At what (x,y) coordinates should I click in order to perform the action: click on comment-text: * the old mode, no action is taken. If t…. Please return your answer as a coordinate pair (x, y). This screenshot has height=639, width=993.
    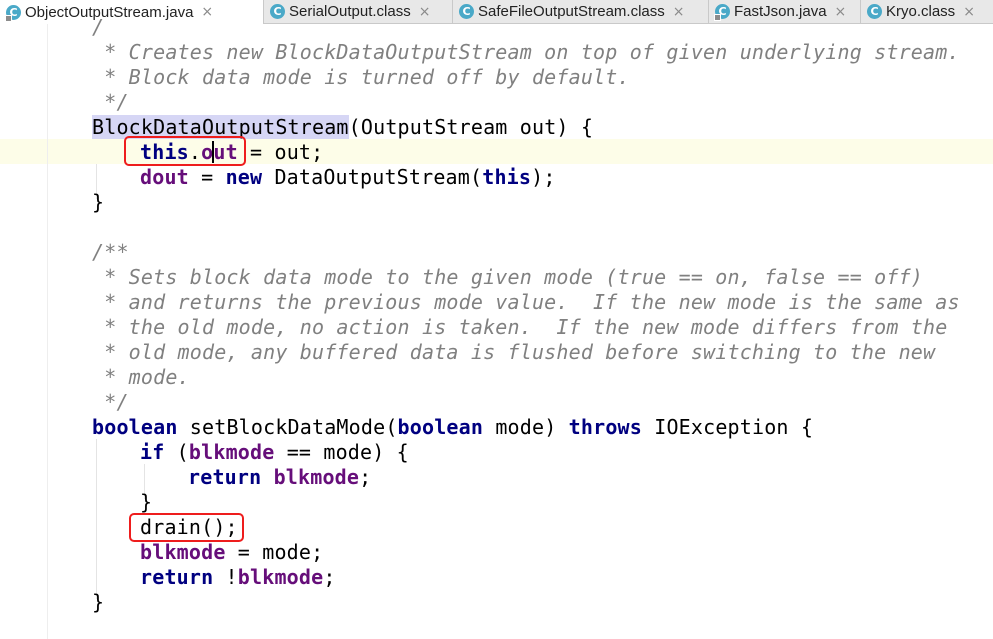
    Looking at the image, I should click on (520, 327).